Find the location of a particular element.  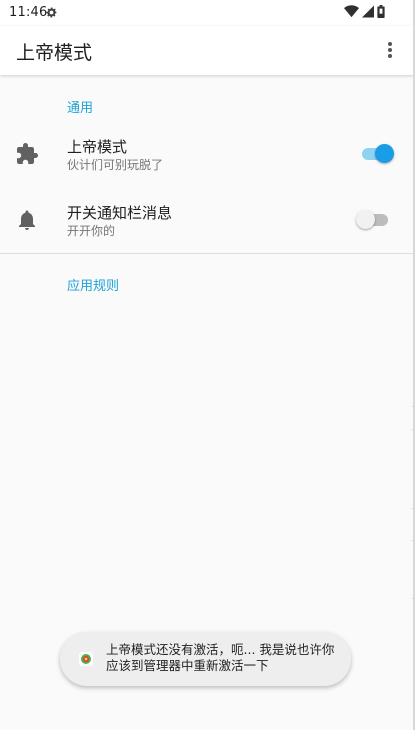

app-icon is located at coordinates (86, 659).